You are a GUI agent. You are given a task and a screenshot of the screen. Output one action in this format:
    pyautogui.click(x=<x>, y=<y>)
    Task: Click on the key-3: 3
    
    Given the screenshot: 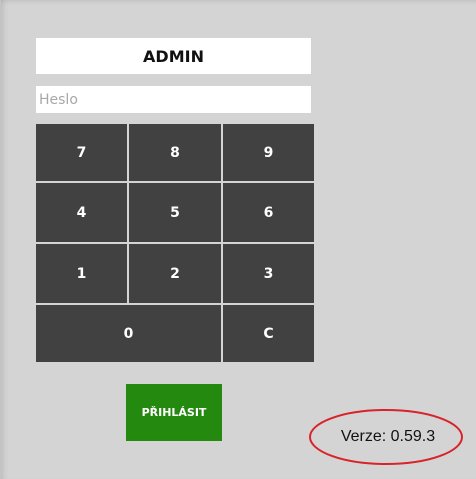 What is the action you would take?
    pyautogui.click(x=268, y=273)
    